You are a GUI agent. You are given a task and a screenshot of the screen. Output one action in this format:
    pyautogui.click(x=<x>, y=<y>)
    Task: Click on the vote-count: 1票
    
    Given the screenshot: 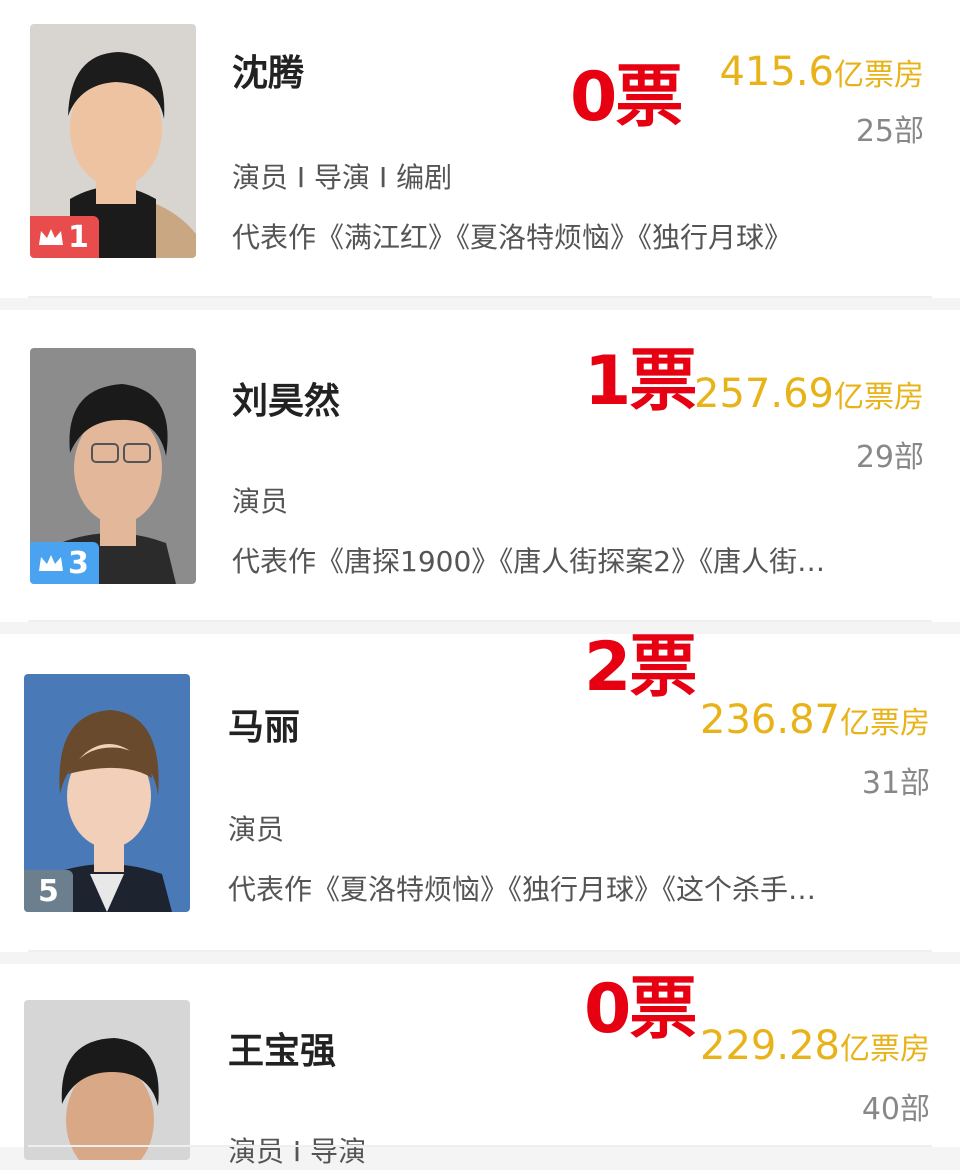 What is the action you would take?
    pyautogui.click(x=640, y=381)
    